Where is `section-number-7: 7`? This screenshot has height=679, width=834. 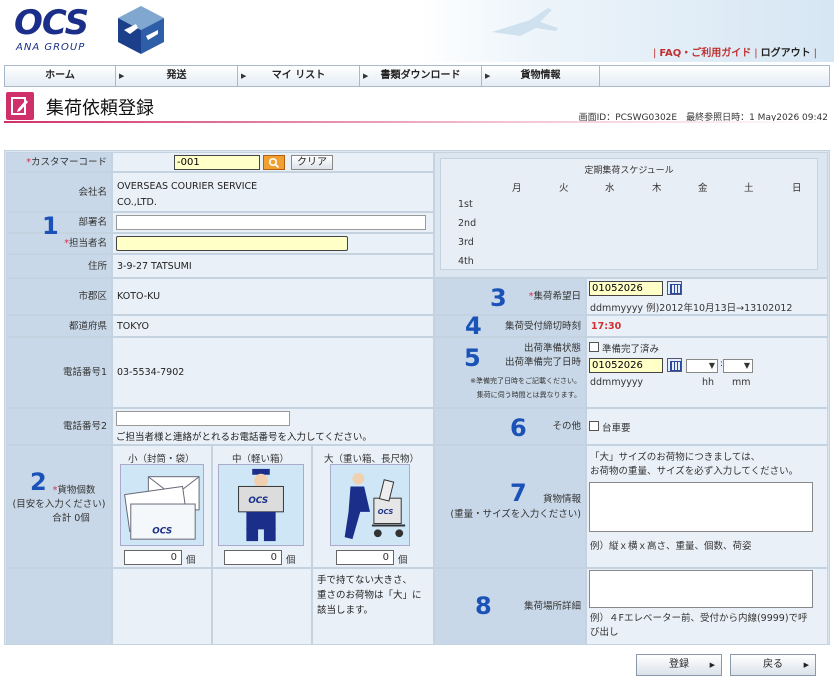
section-number-7: 7 is located at coordinates (518, 493).